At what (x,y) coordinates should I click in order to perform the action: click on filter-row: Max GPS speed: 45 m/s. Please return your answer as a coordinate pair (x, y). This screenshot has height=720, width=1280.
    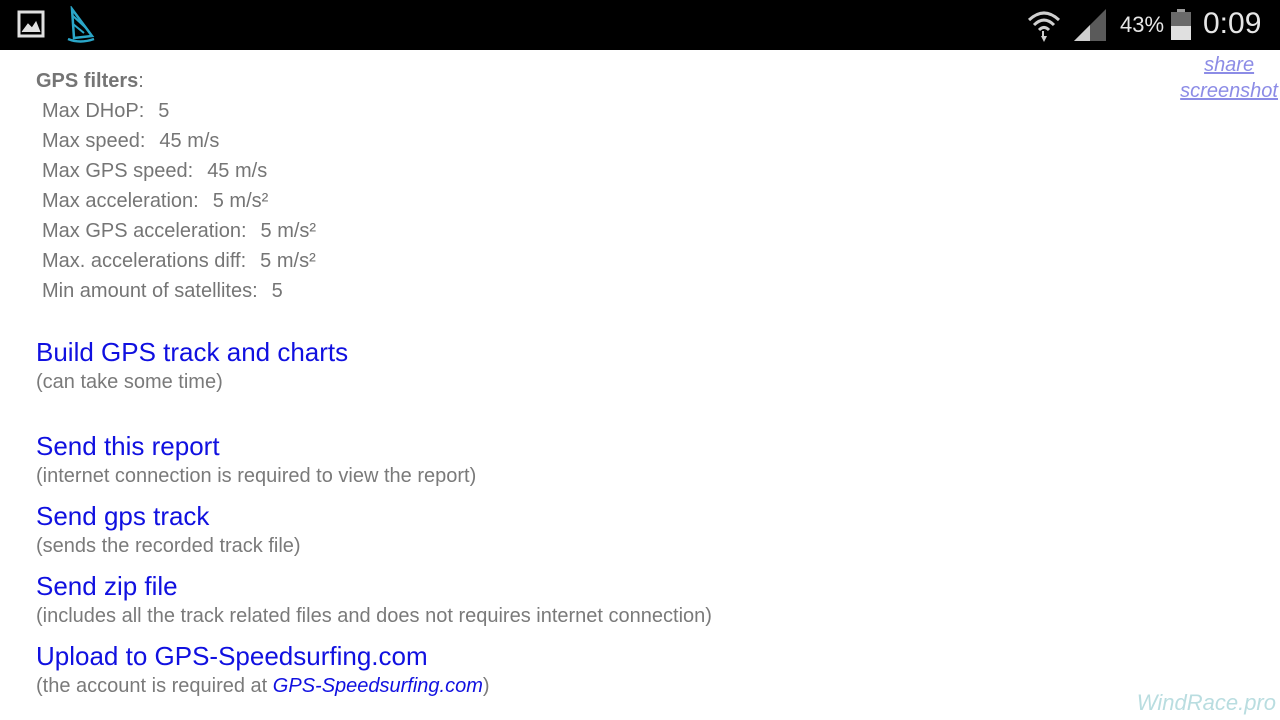
    Looking at the image, I should click on (176, 171).